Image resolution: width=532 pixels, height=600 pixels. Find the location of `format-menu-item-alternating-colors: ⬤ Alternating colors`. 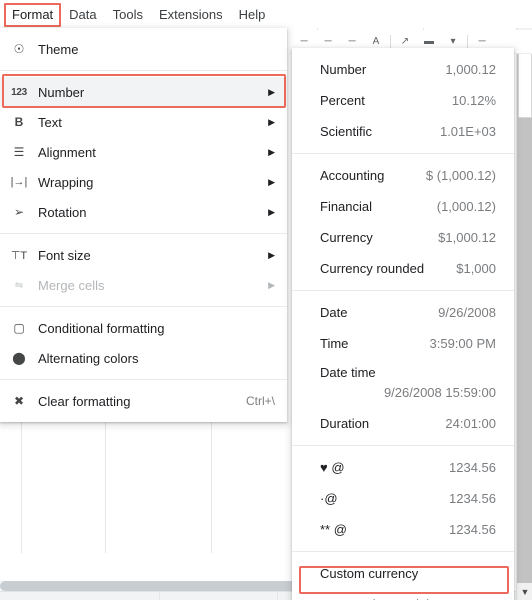

format-menu-item-alternating-colors: ⬤ Alternating colors is located at coordinates (143, 358).